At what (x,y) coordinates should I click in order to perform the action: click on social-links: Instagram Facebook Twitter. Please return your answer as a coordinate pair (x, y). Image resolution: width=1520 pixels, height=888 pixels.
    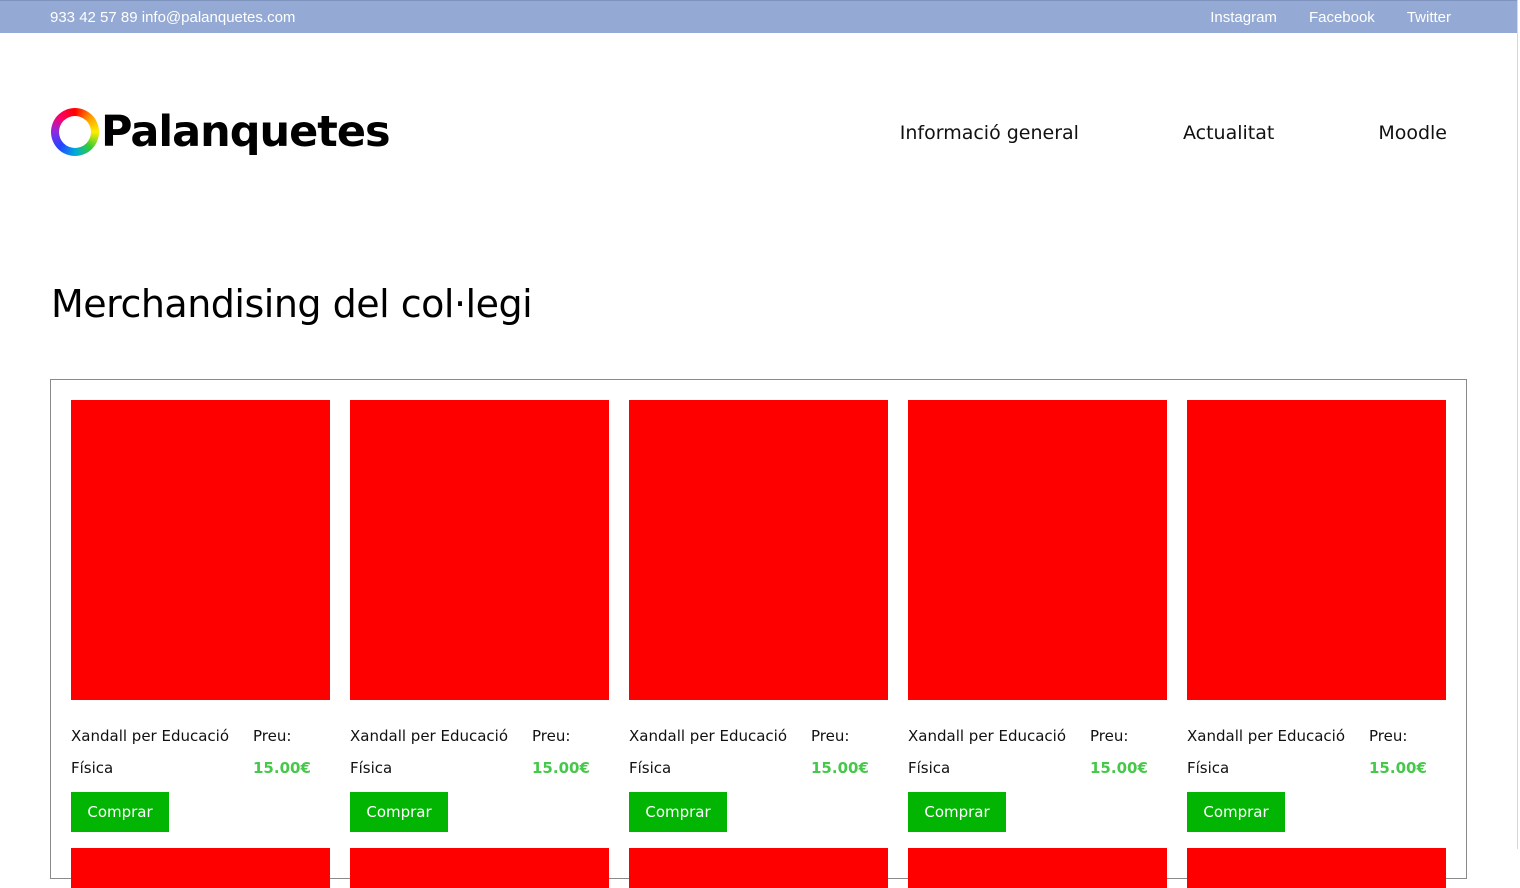
    Looking at the image, I should click on (1330, 17).